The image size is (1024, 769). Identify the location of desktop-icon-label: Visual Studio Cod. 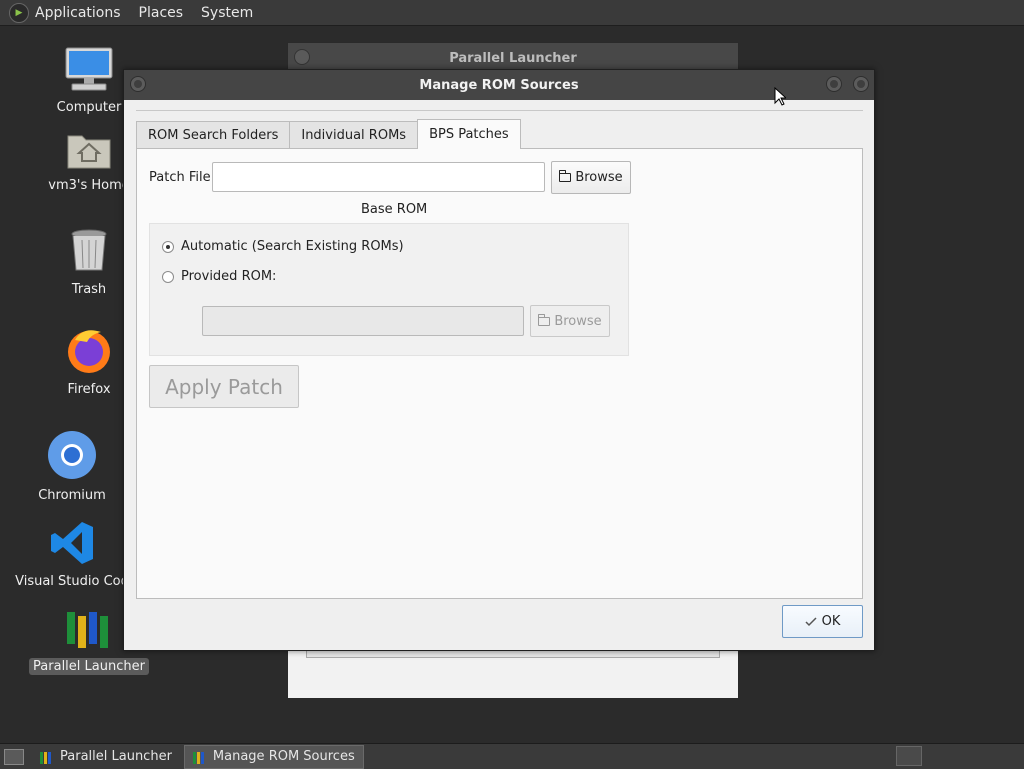
(72, 581).